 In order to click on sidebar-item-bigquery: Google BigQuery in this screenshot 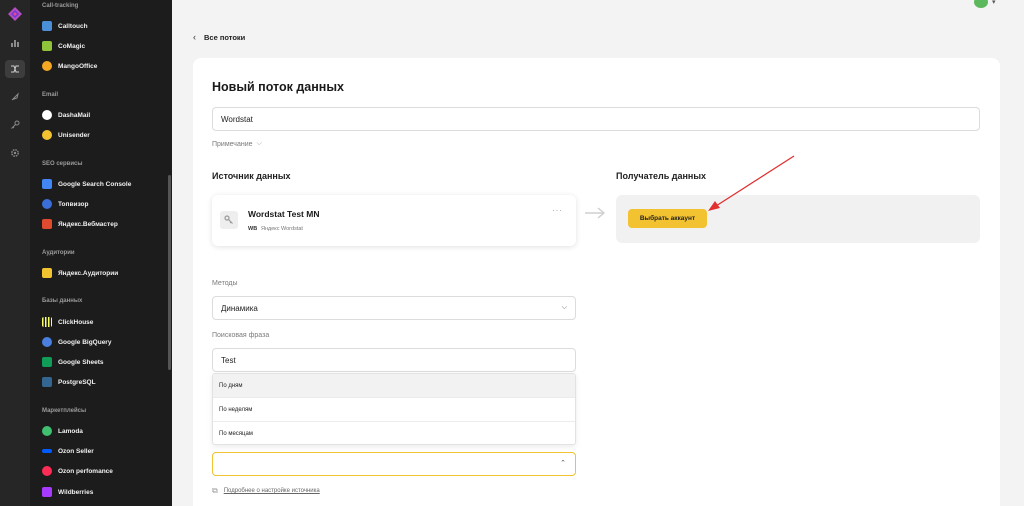, I will do `click(76, 342)`.